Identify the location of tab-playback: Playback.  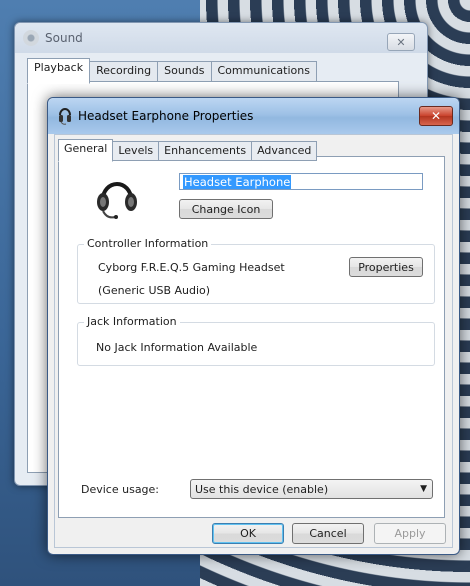
(59, 71).